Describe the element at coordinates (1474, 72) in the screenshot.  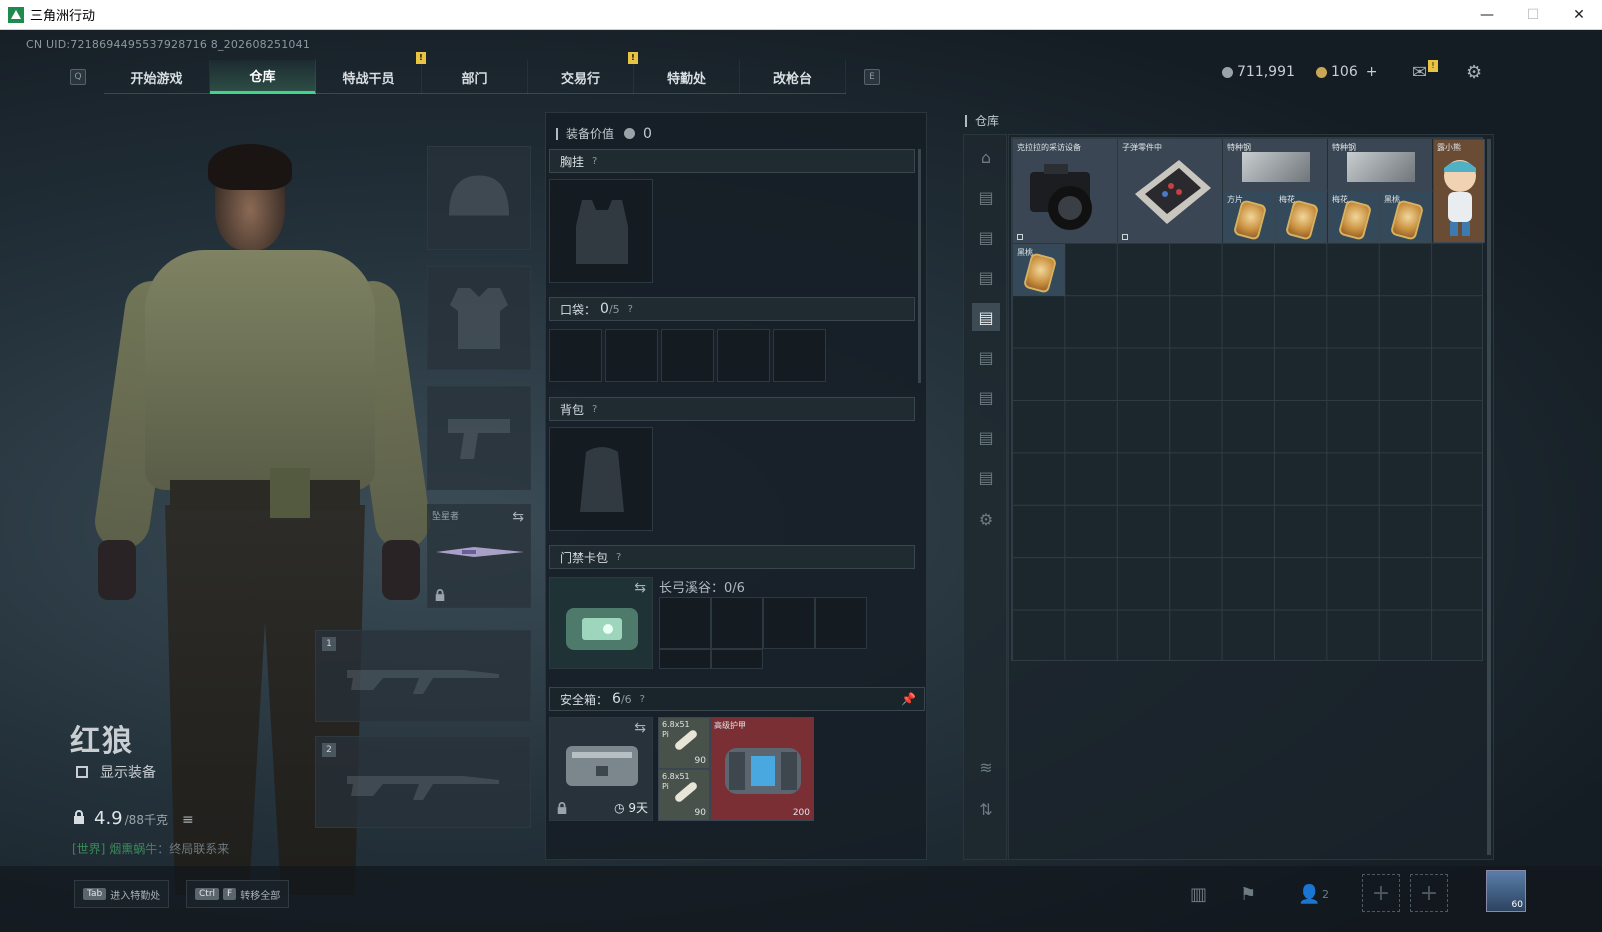
I see `gear-icon: ⚙` at that location.